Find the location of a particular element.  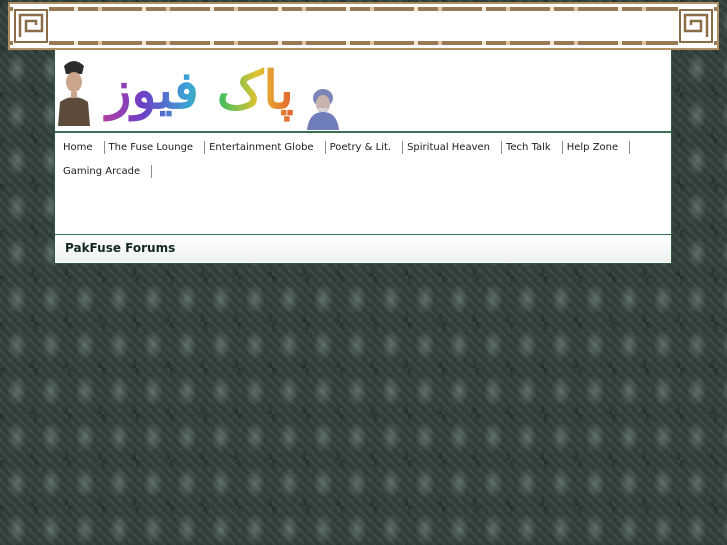

top-ornamental-frame is located at coordinates (363, 26).